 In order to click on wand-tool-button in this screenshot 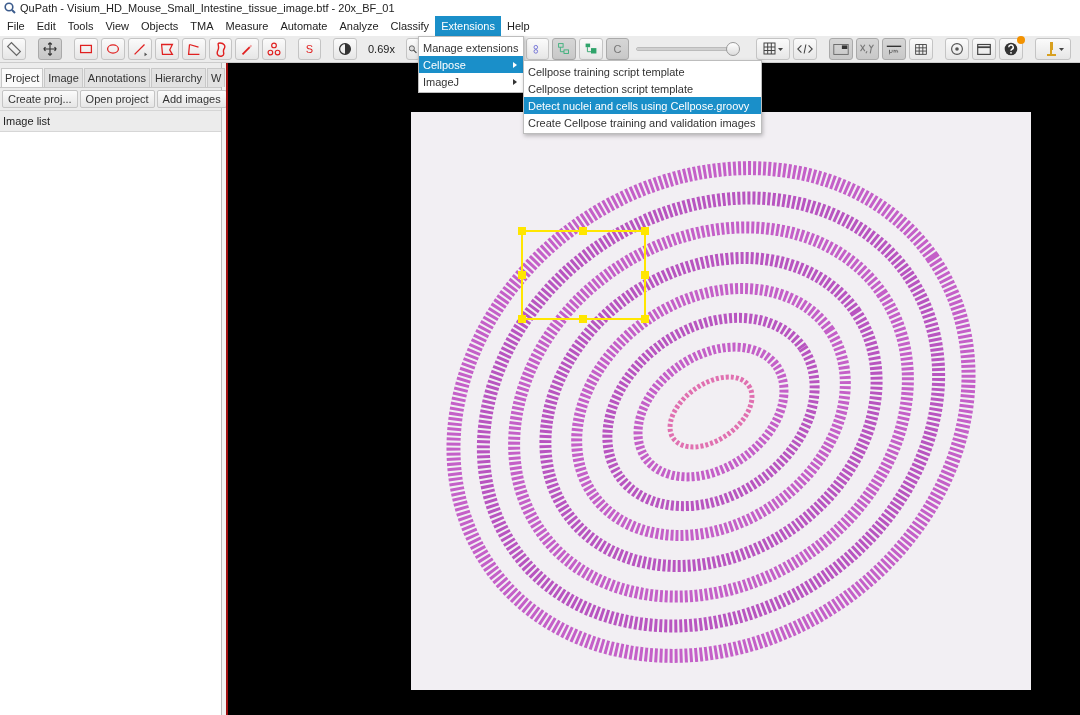, I will do `click(247, 49)`.